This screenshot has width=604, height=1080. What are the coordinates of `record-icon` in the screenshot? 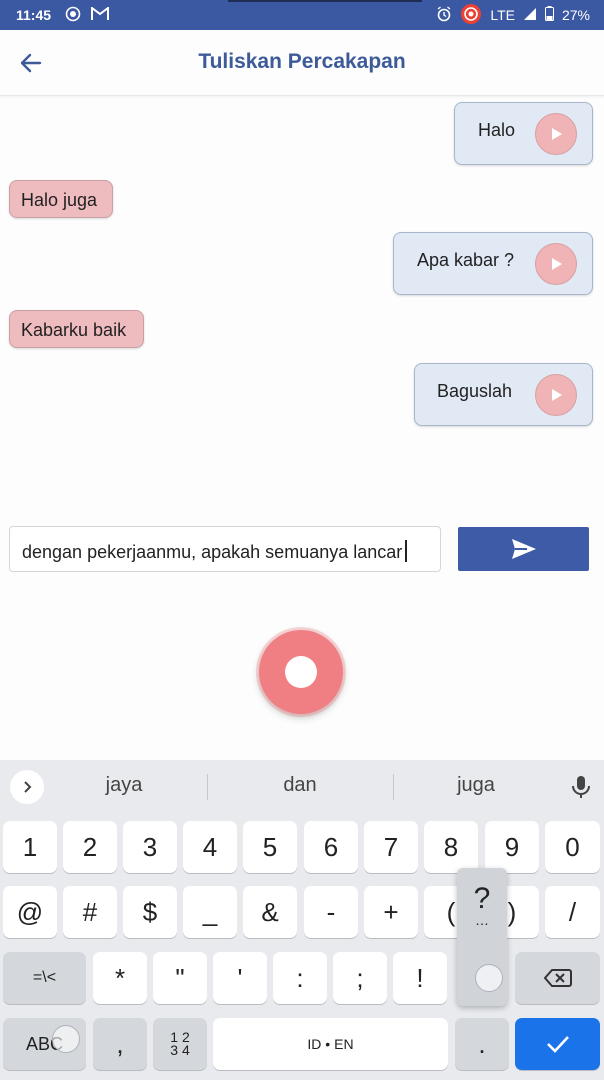 It's located at (301, 672).